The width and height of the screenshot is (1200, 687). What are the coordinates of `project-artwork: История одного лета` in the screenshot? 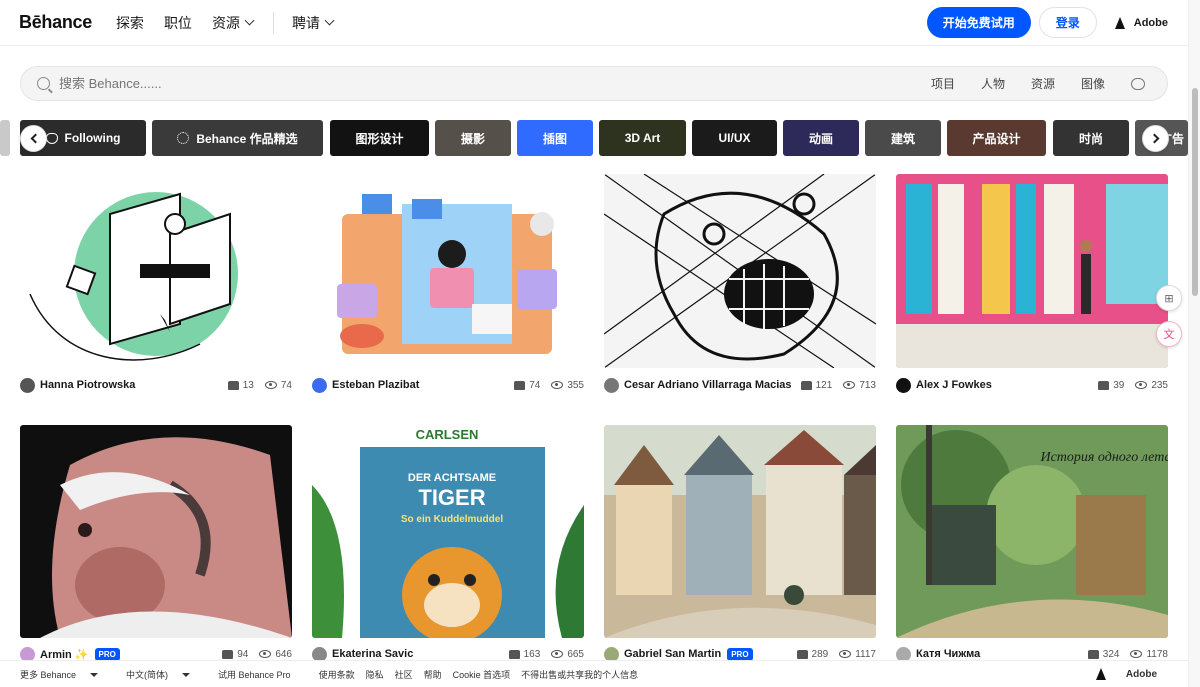 It's located at (1032, 531).